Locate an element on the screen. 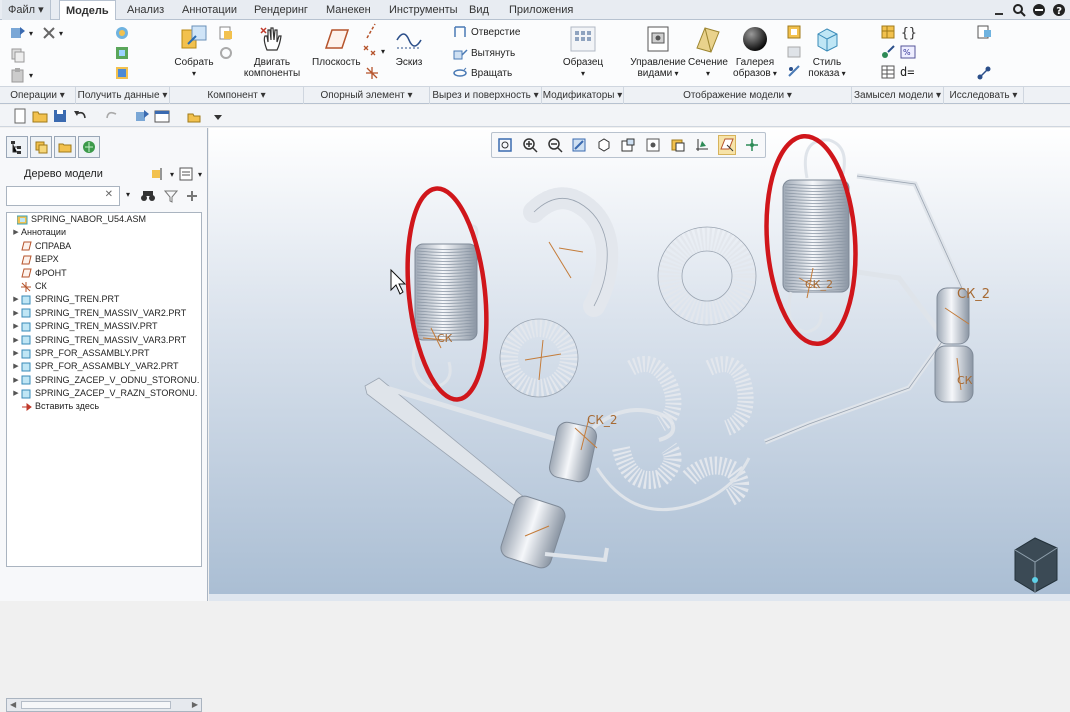 The image size is (1070, 712). view-cube-icon is located at coordinates (1036, 565).